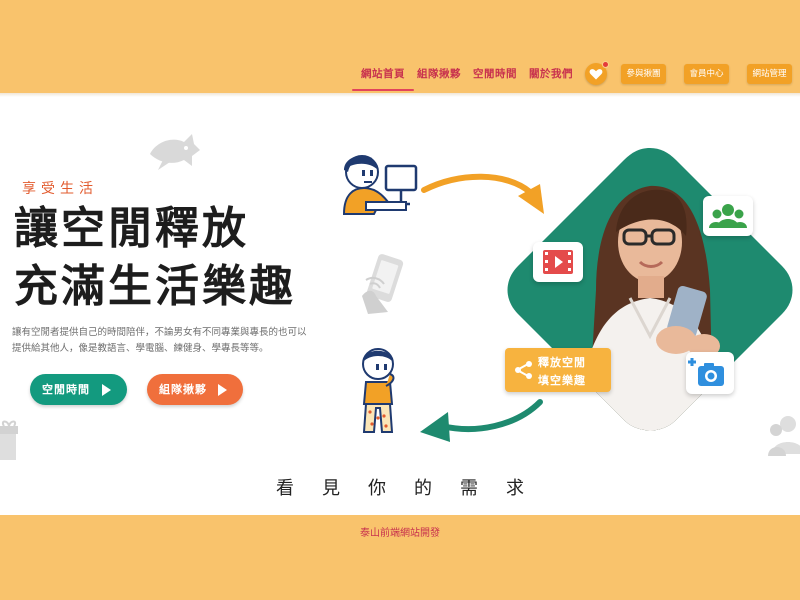 This screenshot has height=600, width=800. I want to click on thinking-person-illustration, so click(378, 390).